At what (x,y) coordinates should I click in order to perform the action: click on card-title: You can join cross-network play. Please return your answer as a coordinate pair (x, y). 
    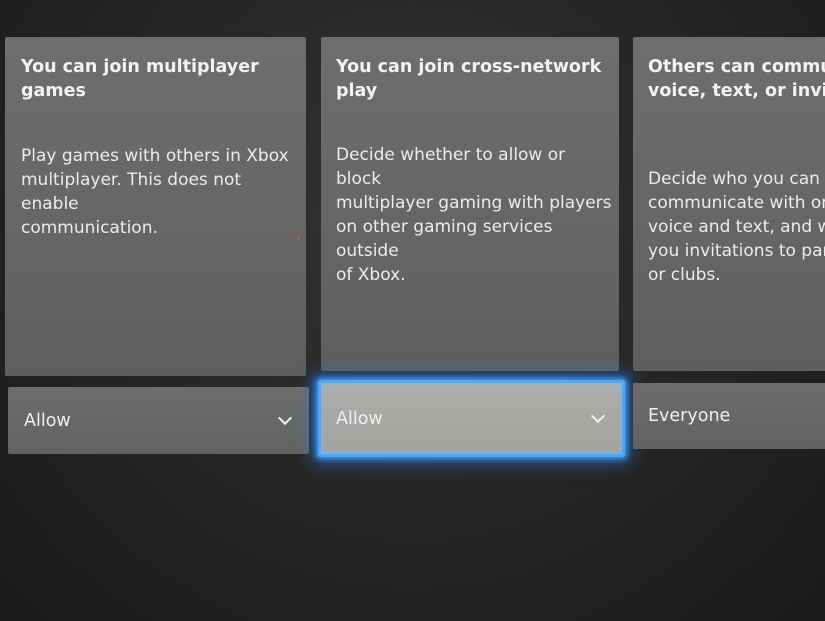
    Looking at the image, I should click on (469, 79).